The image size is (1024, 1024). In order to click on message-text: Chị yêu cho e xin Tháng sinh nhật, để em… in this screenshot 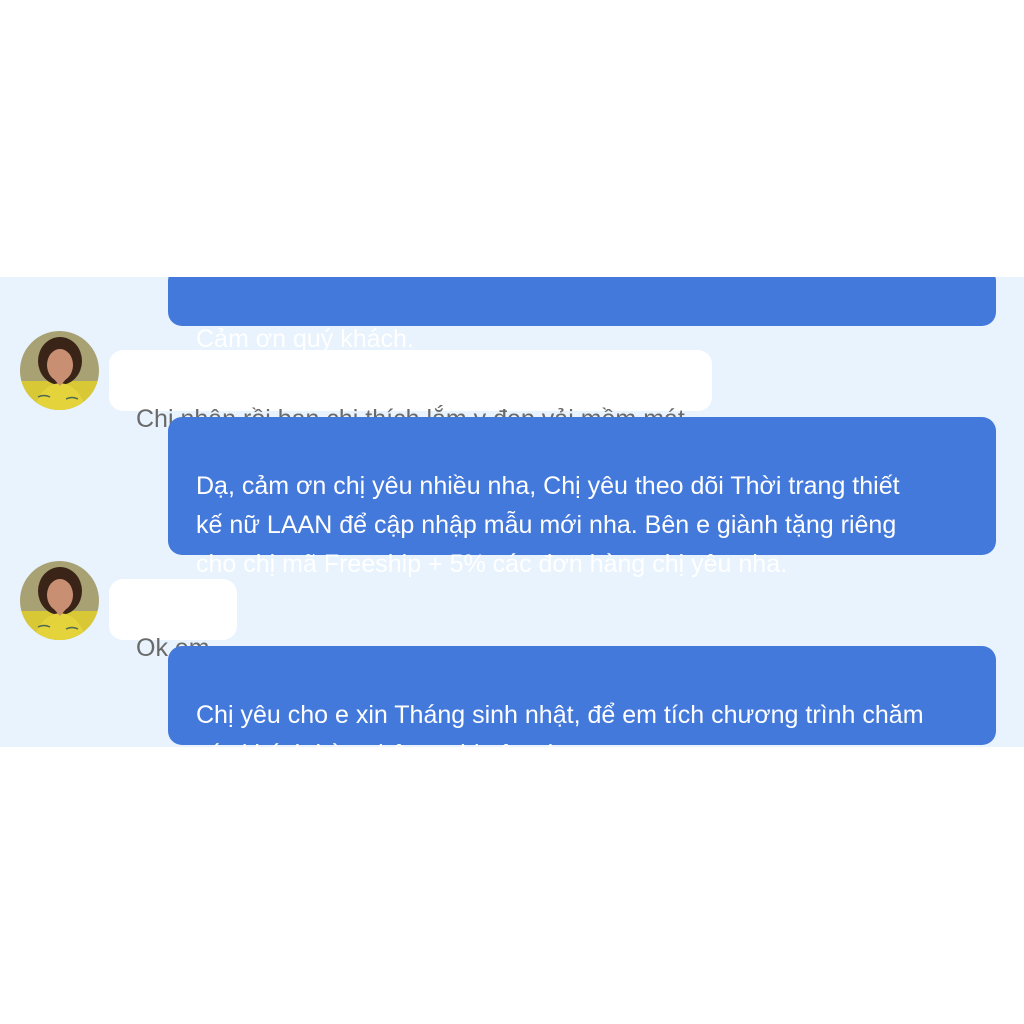, I will do `click(560, 724)`.